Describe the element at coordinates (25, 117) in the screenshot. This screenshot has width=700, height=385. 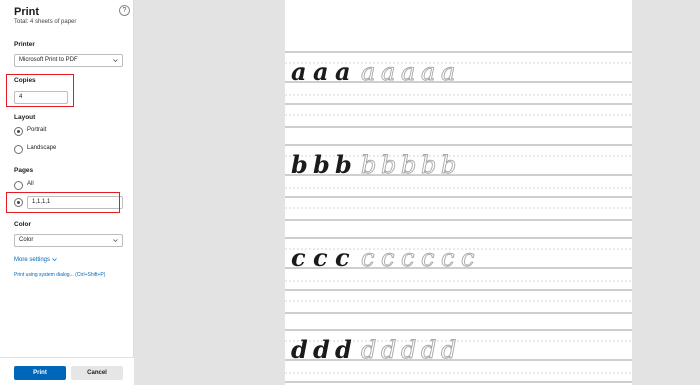
I see `layout-label: Layout` at that location.